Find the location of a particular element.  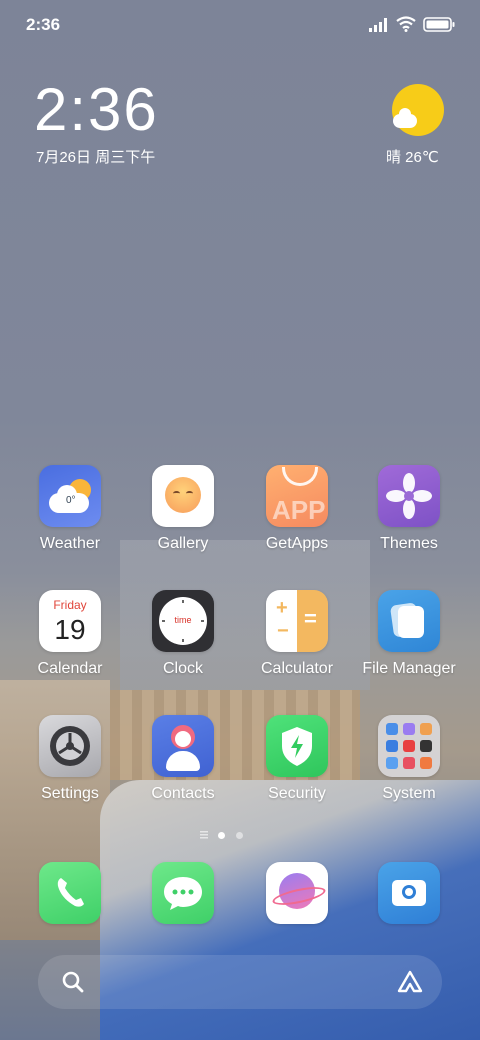

security-icon is located at coordinates (297, 746).